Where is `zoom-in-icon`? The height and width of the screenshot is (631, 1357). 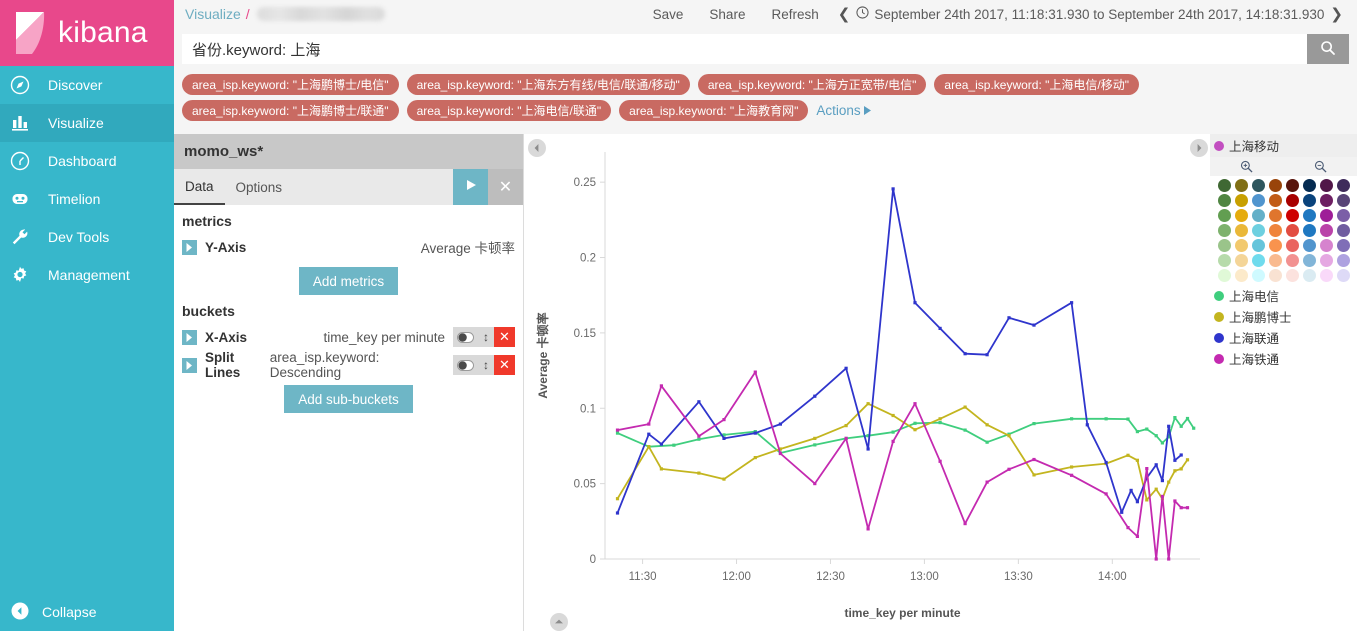
zoom-in-icon is located at coordinates (1247, 166).